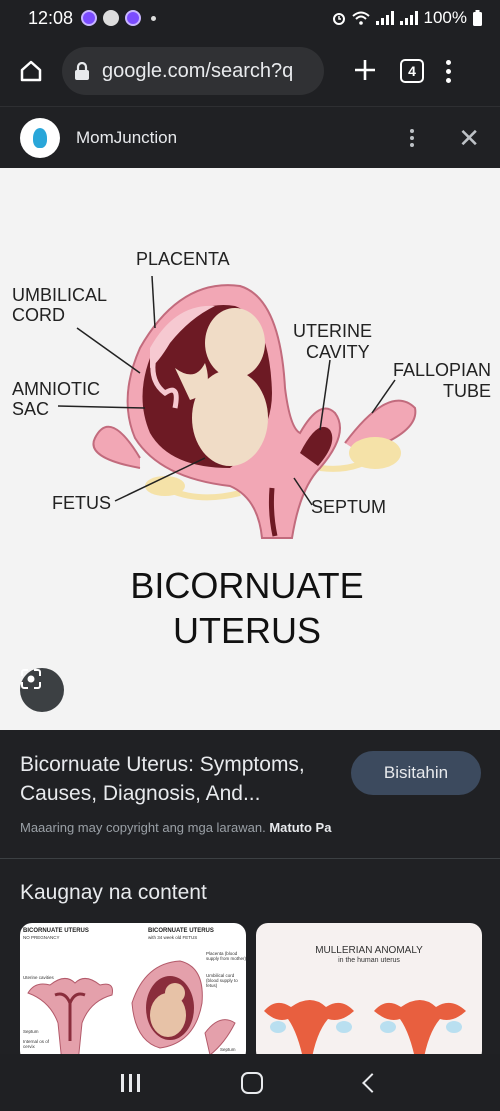  Describe the element at coordinates (130, 1082) in the screenshot. I see `recent-apps-icon` at that location.